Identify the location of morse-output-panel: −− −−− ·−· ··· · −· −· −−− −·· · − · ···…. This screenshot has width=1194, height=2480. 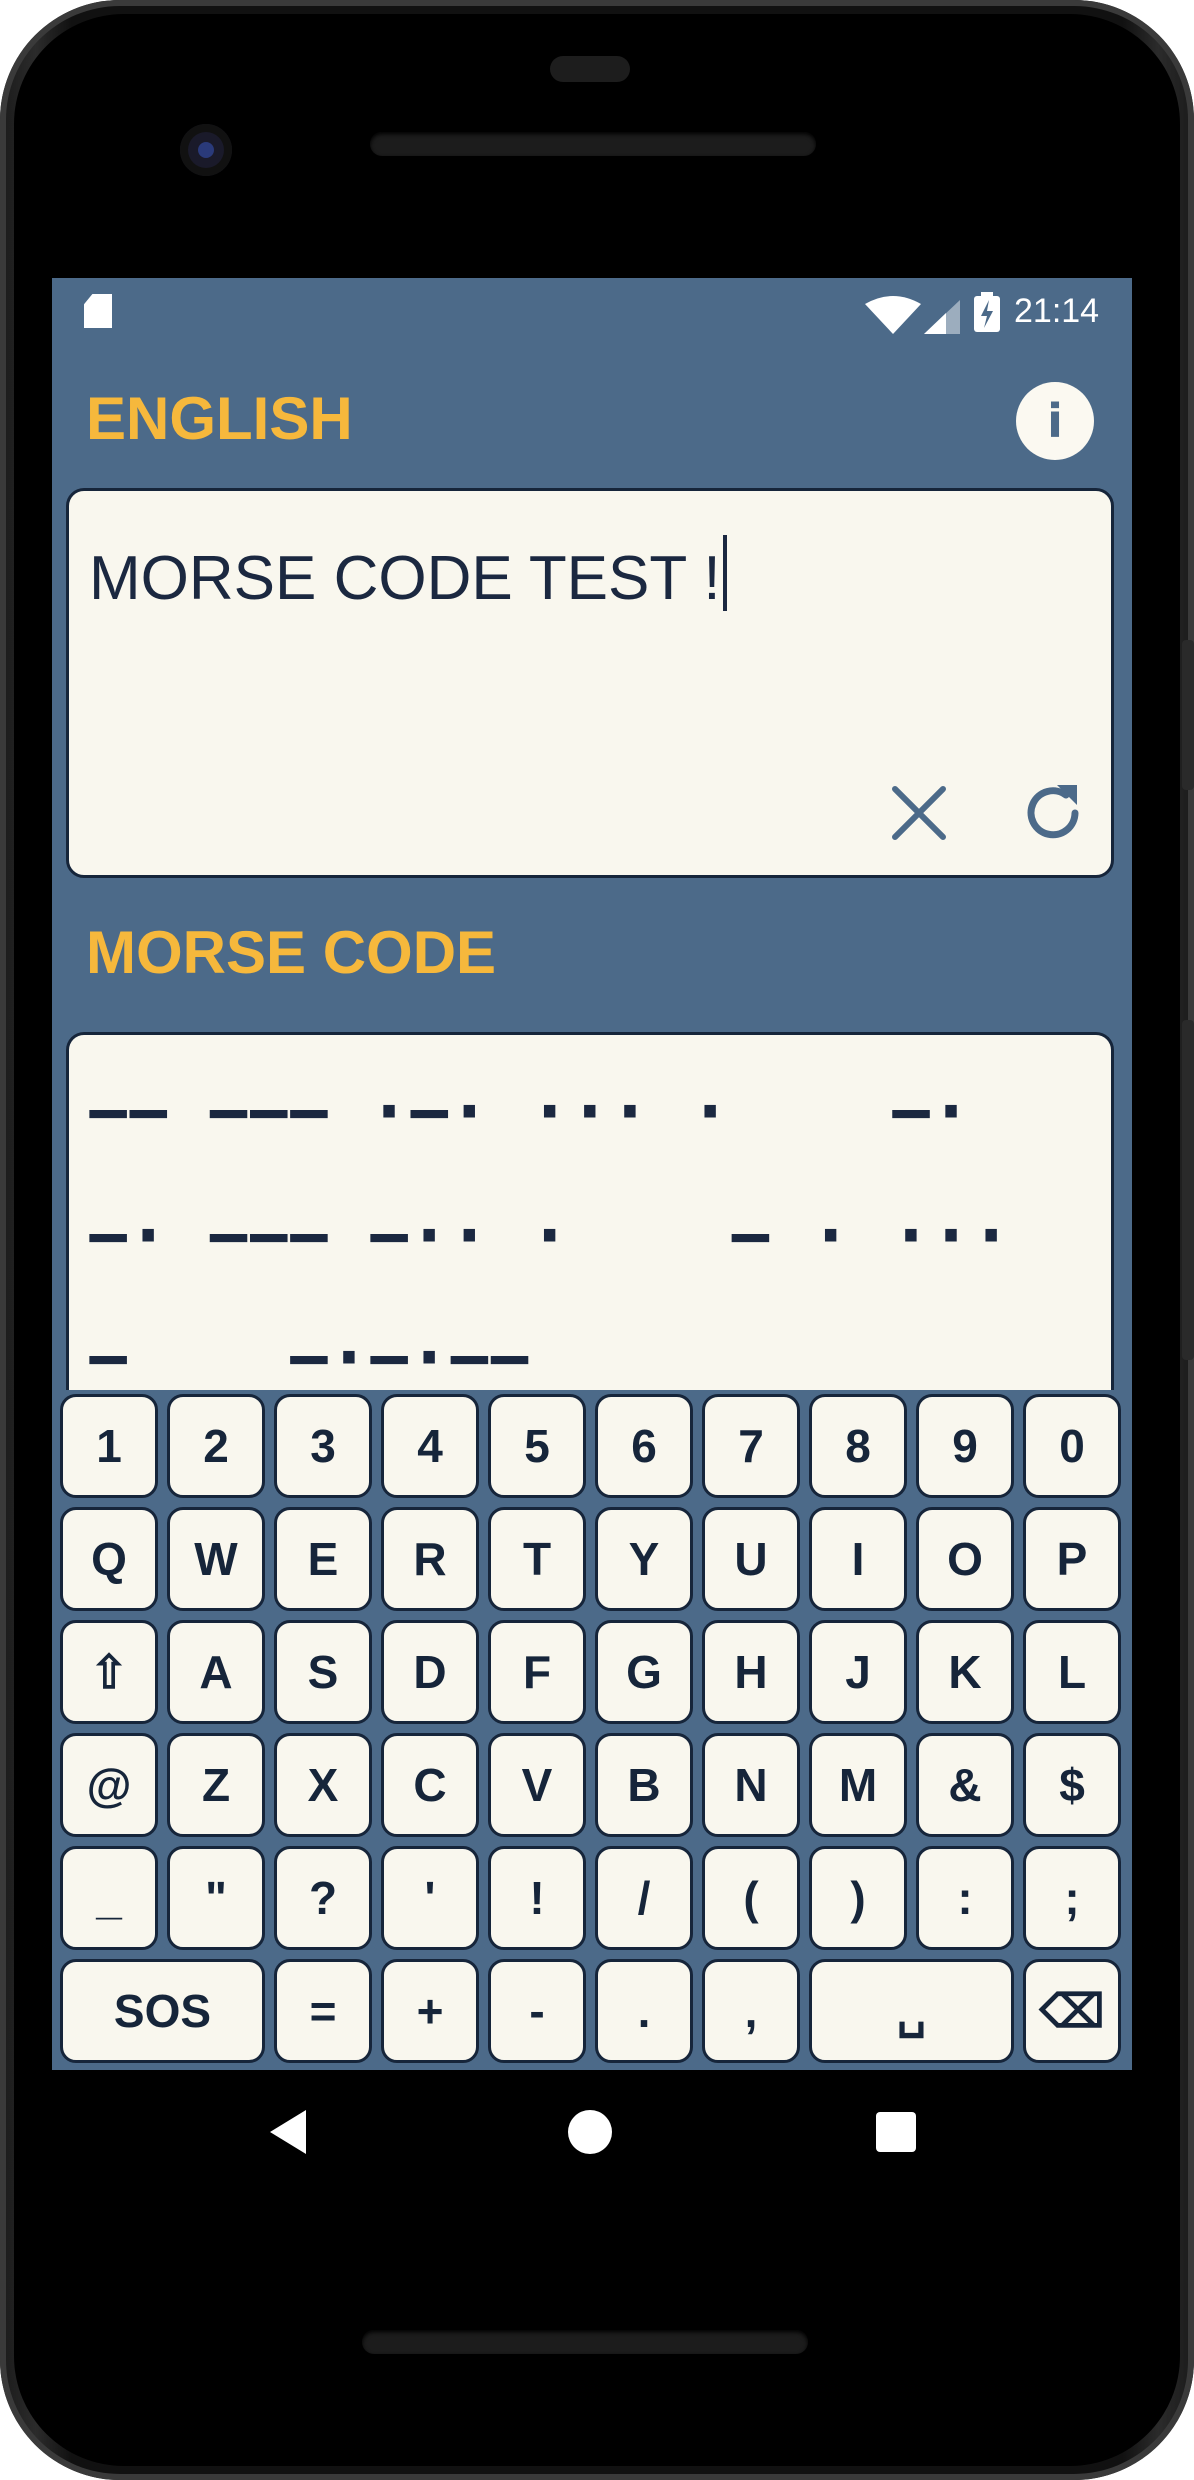
(590, 1222).